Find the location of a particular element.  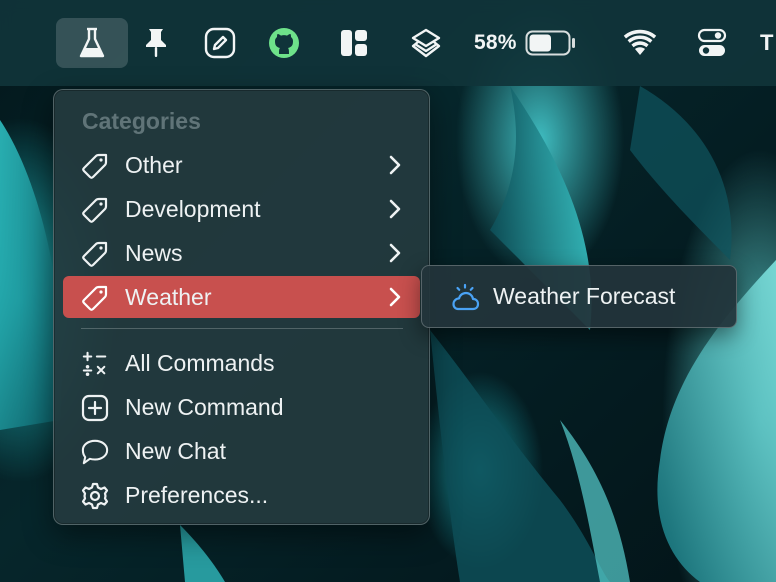

menu-item-label: All Commands is located at coordinates (200, 362).